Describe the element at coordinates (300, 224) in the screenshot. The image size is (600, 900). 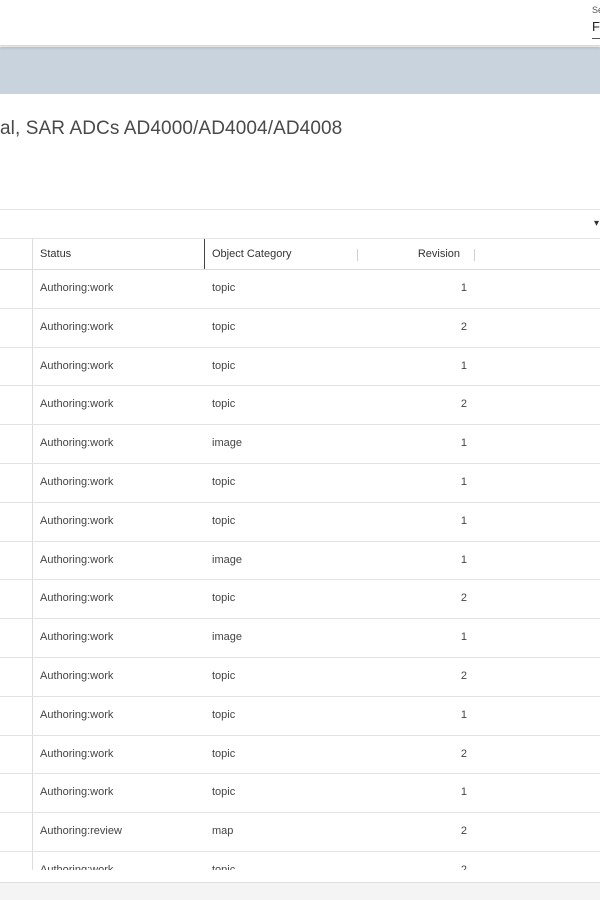
I see `table-toolbar: ▾` at that location.